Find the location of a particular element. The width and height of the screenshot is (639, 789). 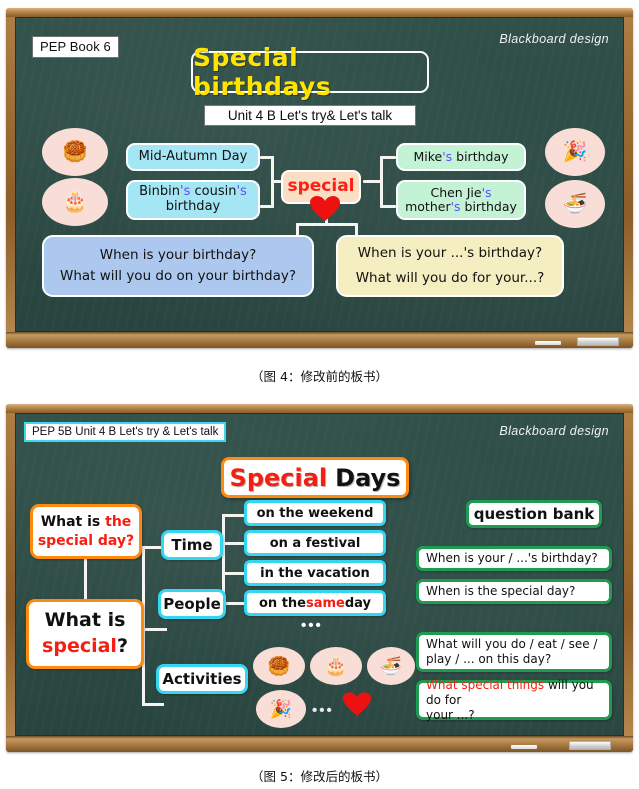

prompt-top-box: What is the special day? is located at coordinates (86, 531).